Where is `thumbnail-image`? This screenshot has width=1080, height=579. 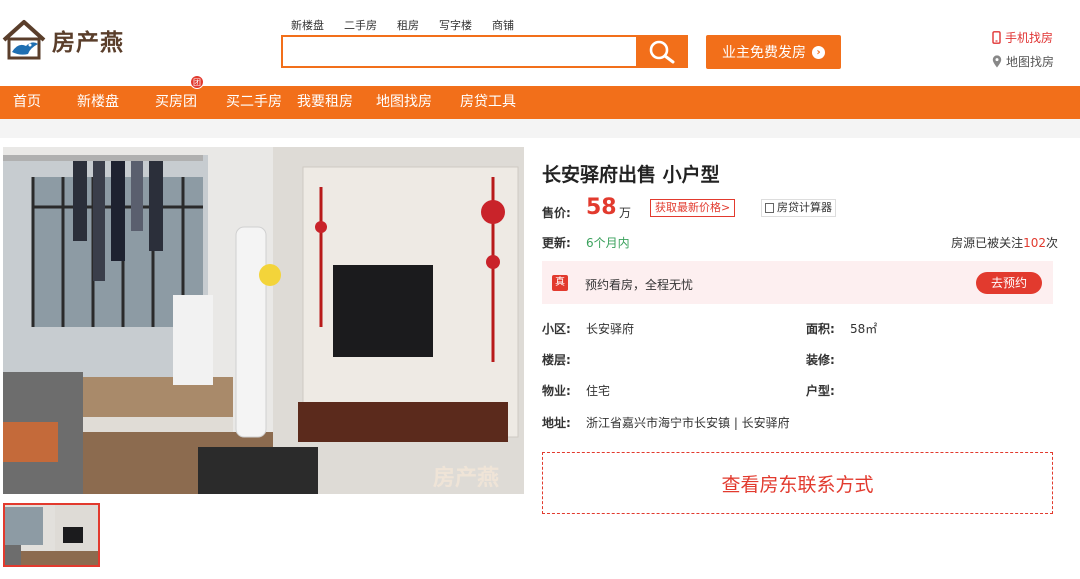
thumbnail-image is located at coordinates (51, 535).